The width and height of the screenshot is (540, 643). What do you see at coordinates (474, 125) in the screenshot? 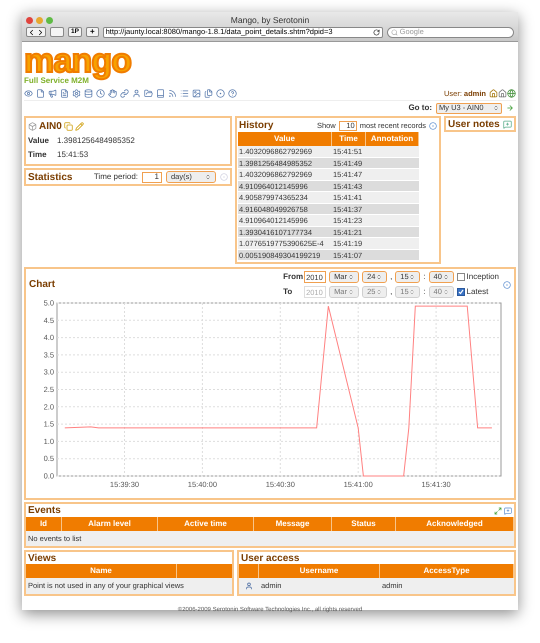
I see `panel-title: User notes` at bounding box center [474, 125].